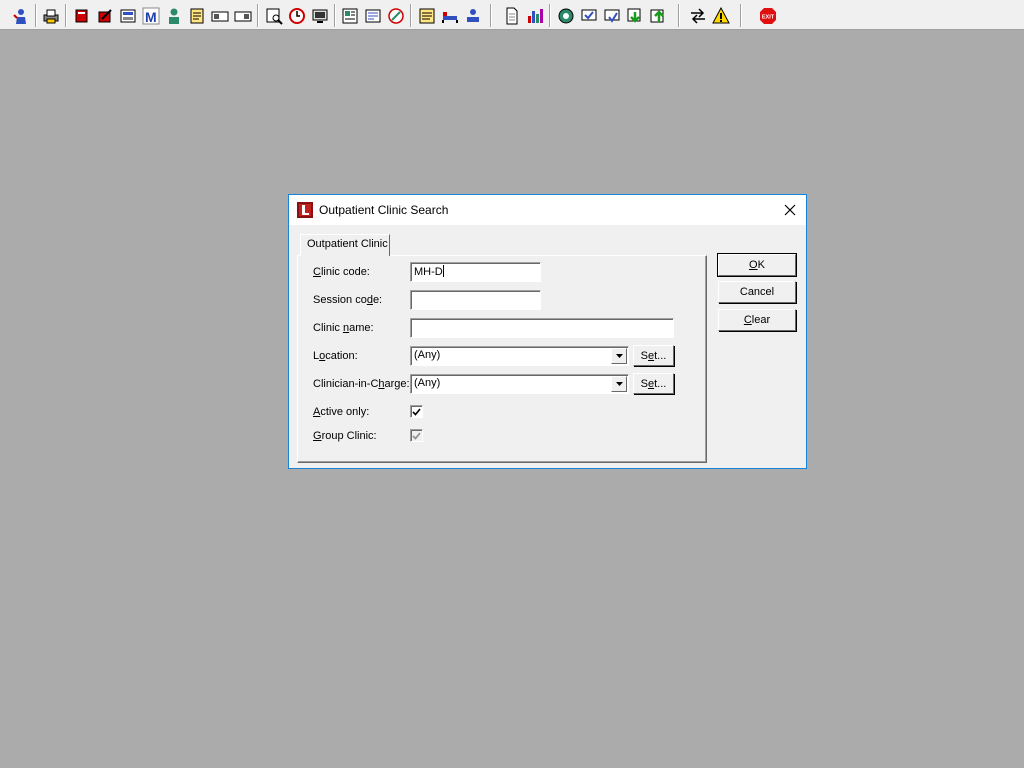 This screenshot has width=1024, height=768. What do you see at coordinates (547, 210) in the screenshot?
I see `dialog-titlebar: Outpatient Clinic Search` at bounding box center [547, 210].